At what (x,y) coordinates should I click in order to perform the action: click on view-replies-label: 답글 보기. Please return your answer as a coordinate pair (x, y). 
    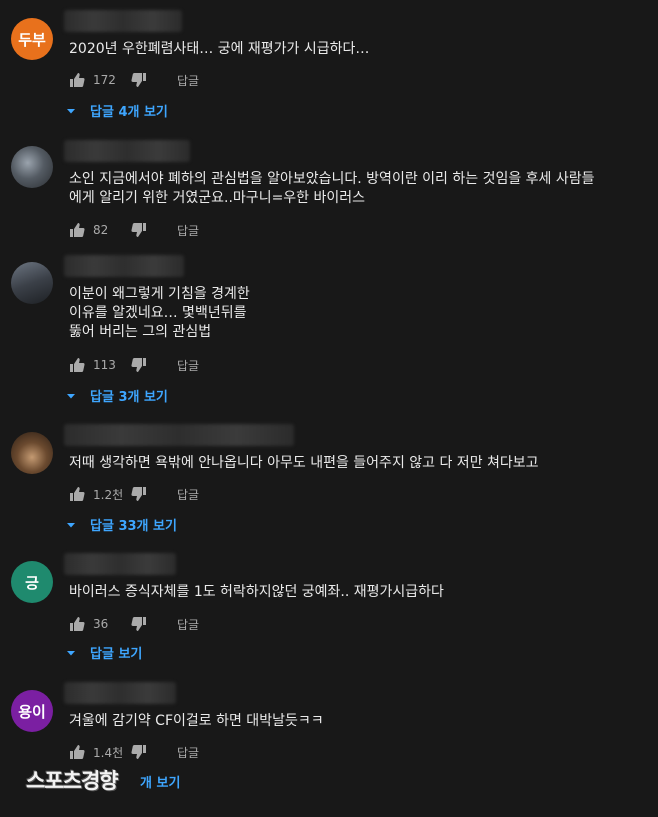
    Looking at the image, I should click on (116, 654).